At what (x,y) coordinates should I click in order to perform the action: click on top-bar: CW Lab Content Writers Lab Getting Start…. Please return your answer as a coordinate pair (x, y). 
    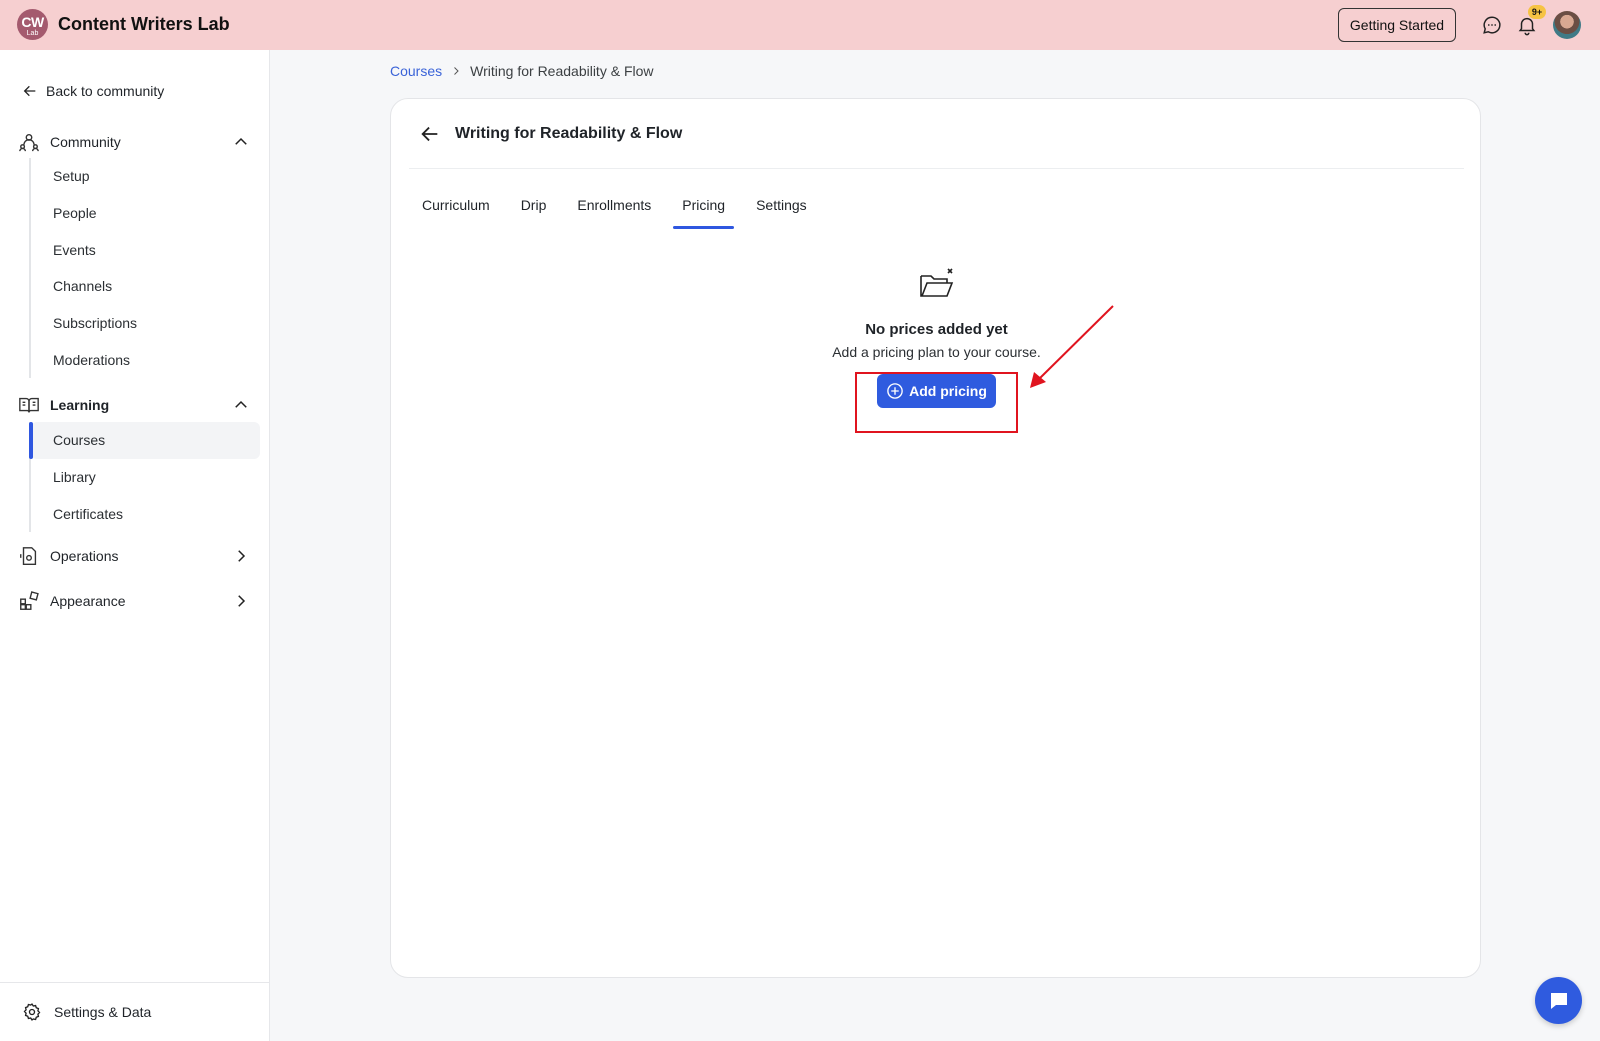
    Looking at the image, I should click on (800, 25).